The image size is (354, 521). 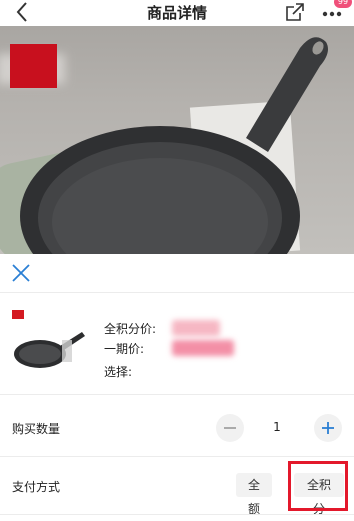 What do you see at coordinates (343, 4) in the screenshot?
I see `notification-badge: 99` at bounding box center [343, 4].